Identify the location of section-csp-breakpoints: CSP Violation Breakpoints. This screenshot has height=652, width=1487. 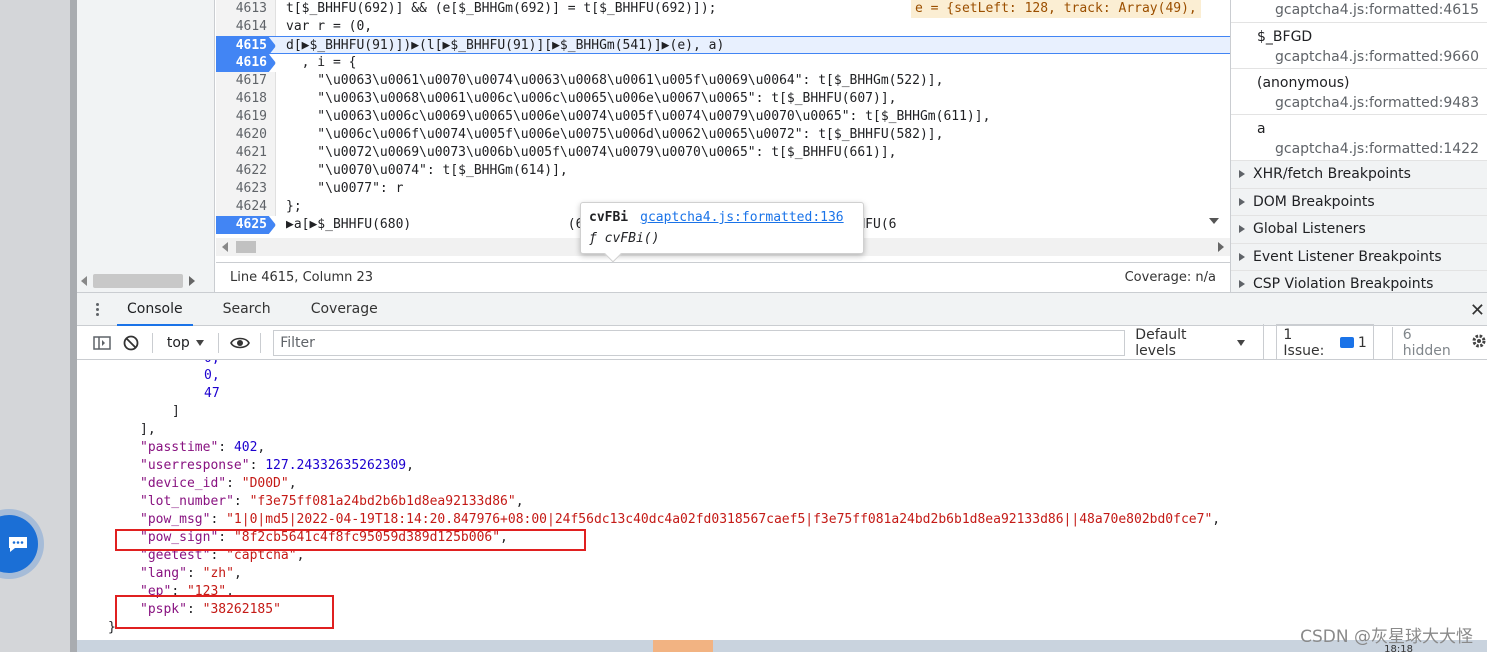
(1359, 281).